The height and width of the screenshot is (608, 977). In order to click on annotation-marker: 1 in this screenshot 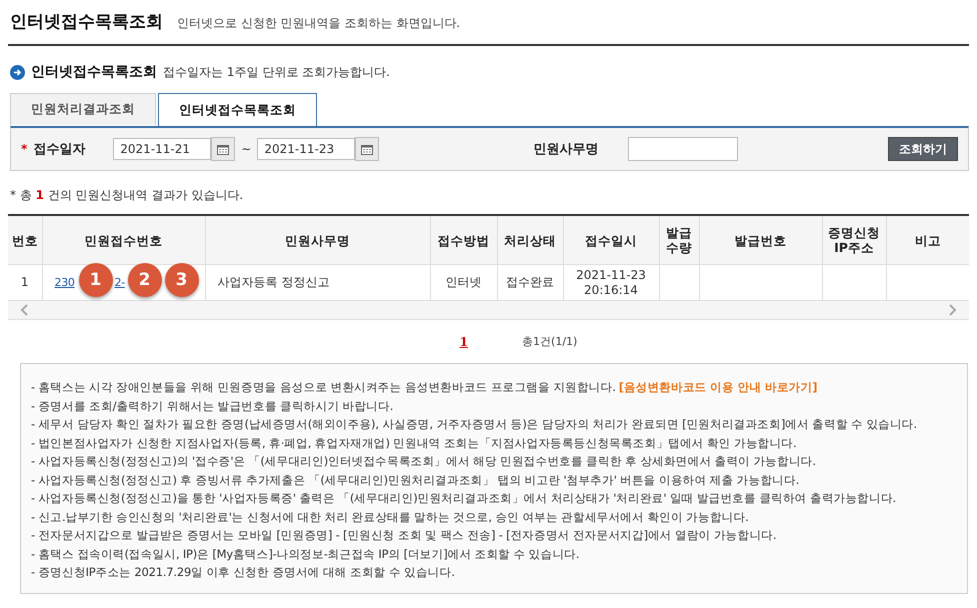, I will do `click(95, 280)`.